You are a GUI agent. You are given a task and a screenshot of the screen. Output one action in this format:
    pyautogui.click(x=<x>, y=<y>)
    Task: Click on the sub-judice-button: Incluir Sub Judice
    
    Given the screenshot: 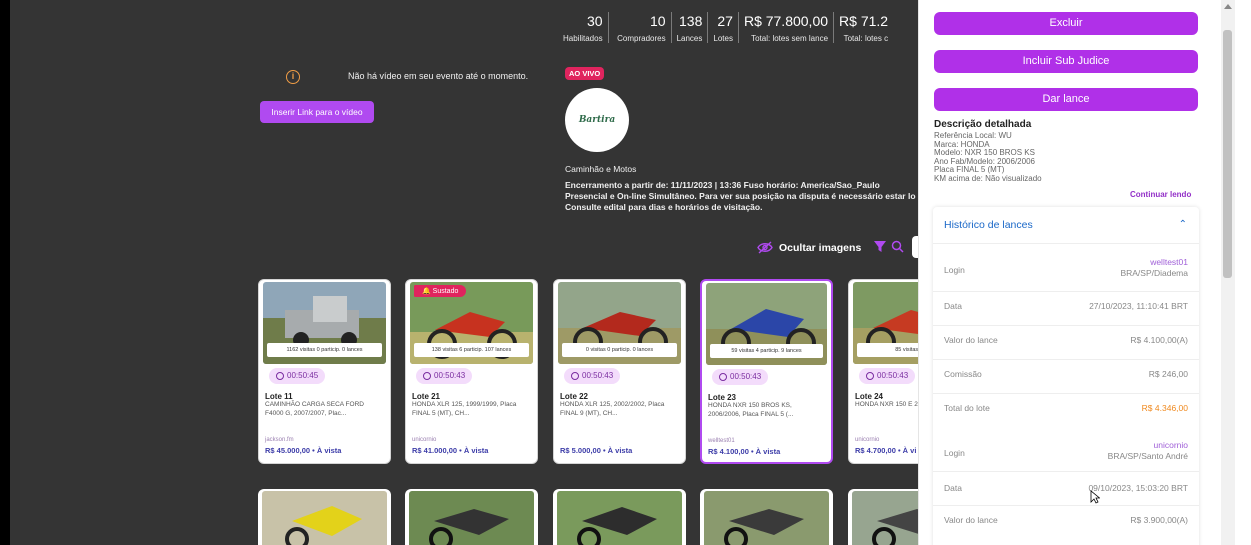 What is the action you would take?
    pyautogui.click(x=1066, y=61)
    